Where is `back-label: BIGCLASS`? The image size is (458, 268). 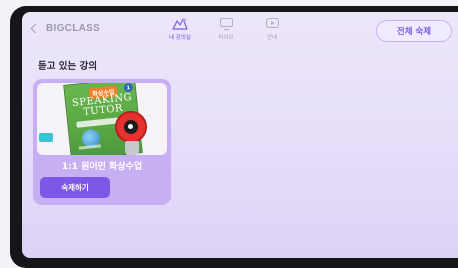 back-label: BIGCLASS is located at coordinates (73, 28).